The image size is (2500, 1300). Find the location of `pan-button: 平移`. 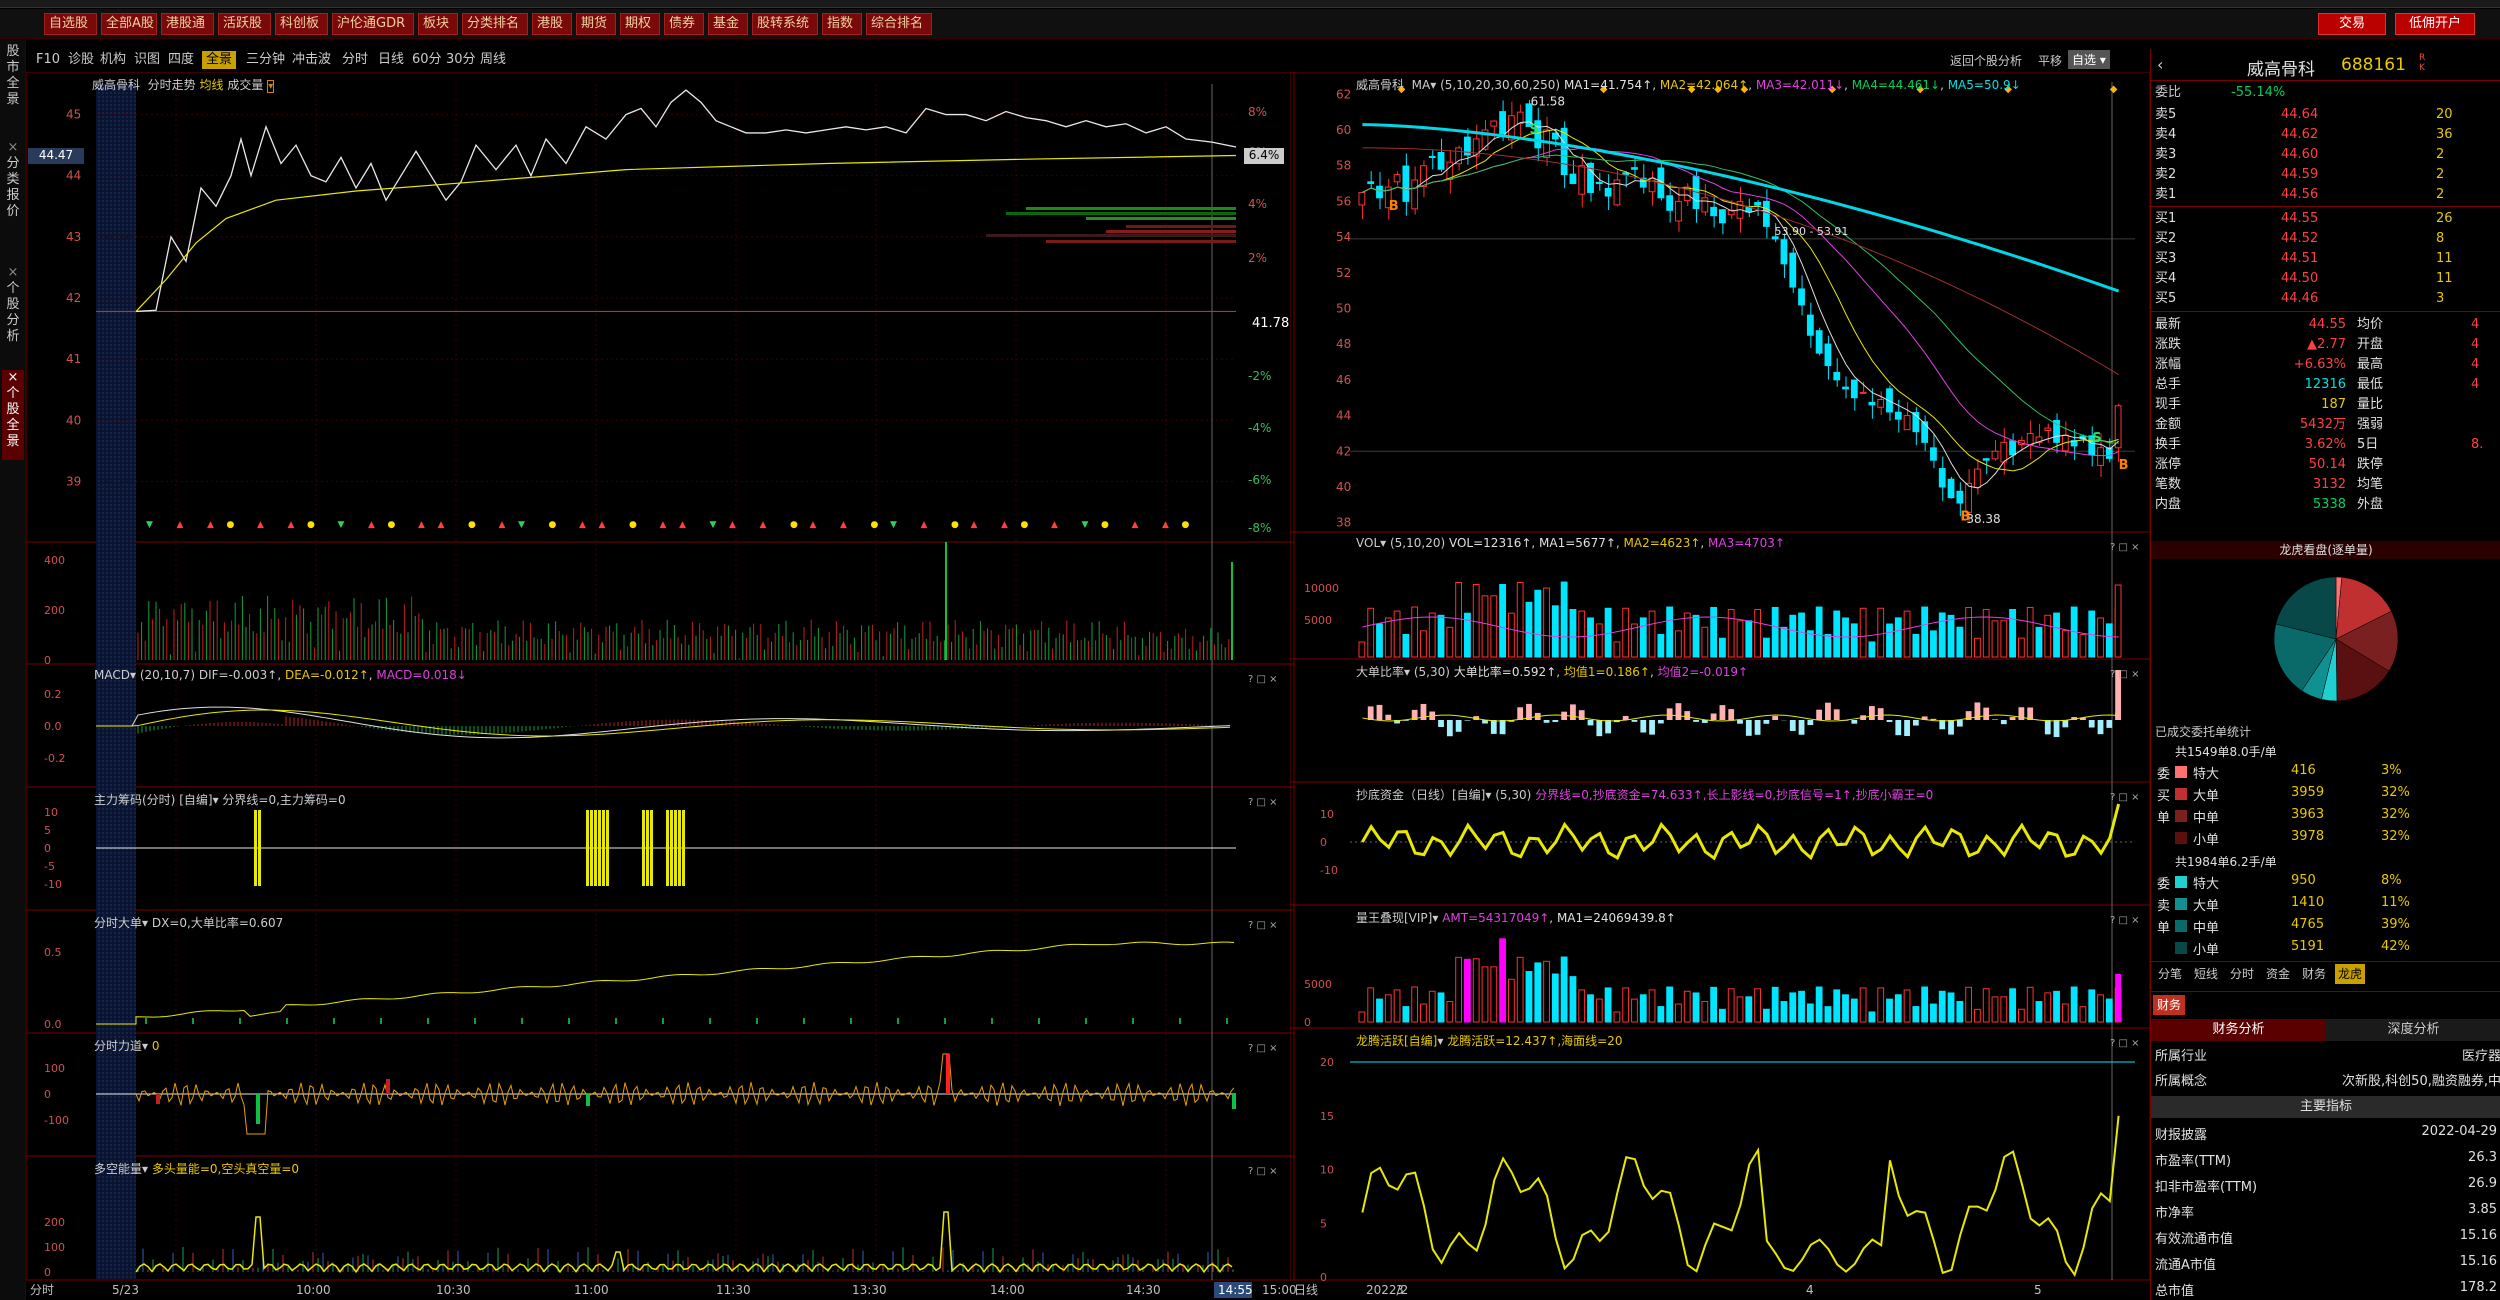

pan-button: 平移 is located at coordinates (2050, 60).